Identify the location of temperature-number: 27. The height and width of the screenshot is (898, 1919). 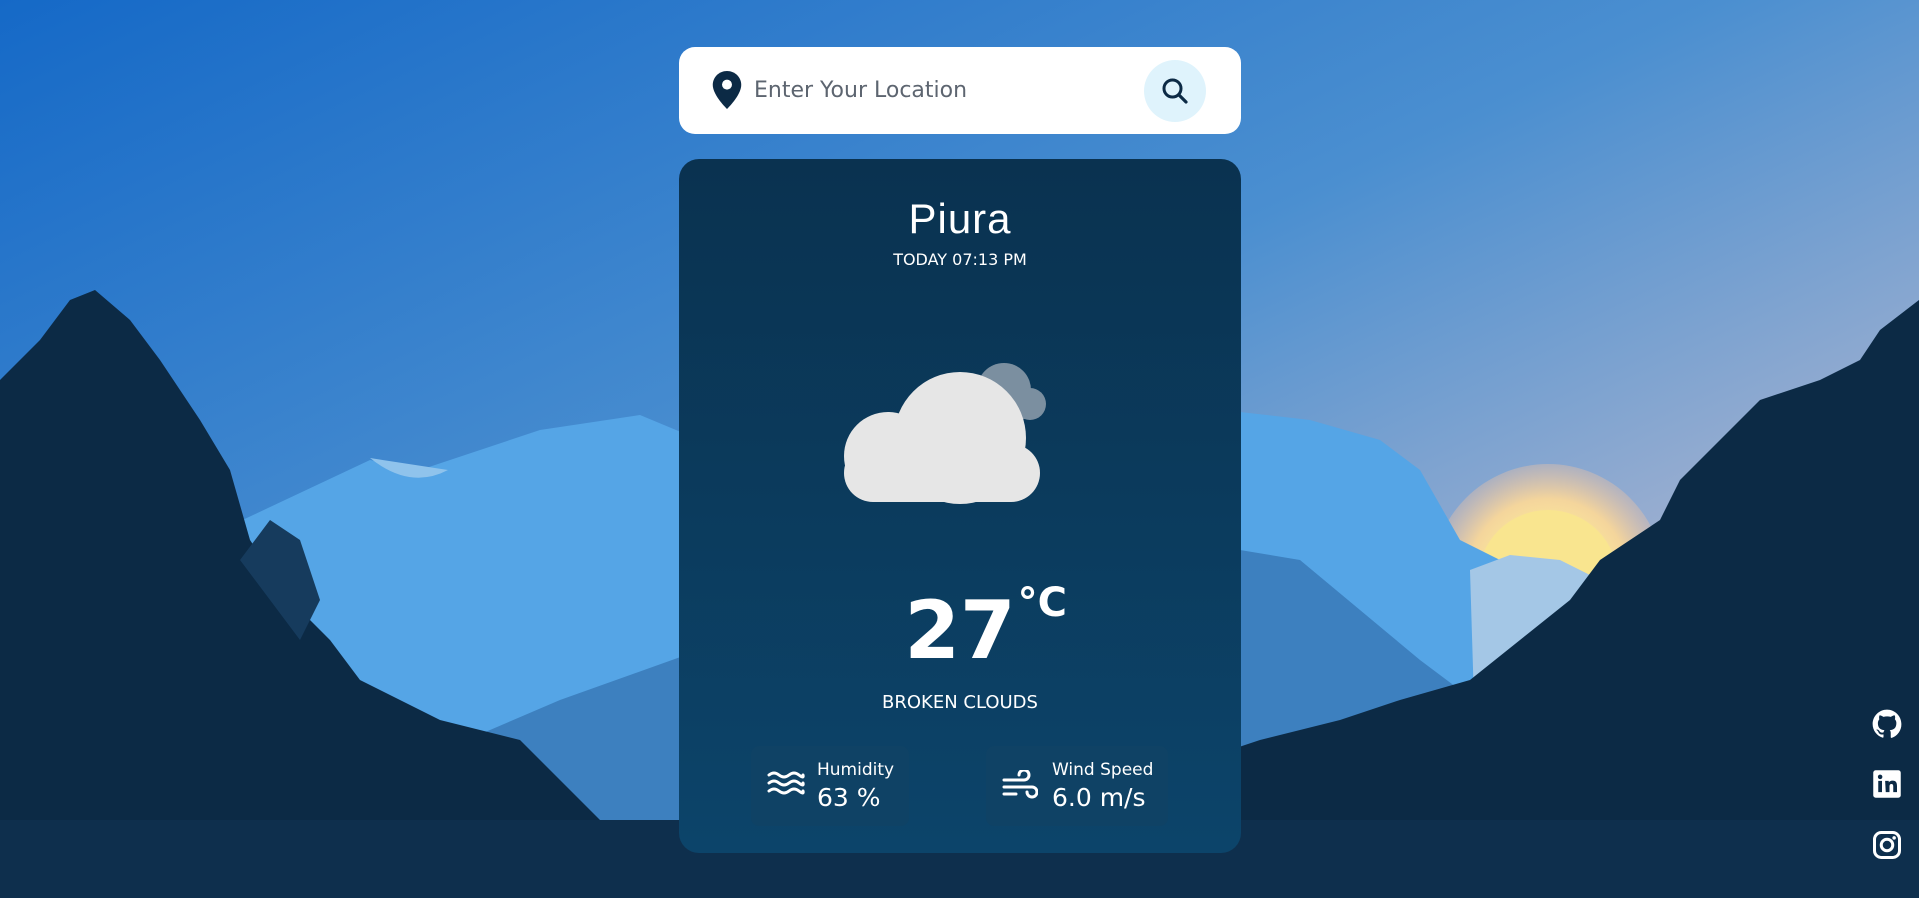
(960, 630).